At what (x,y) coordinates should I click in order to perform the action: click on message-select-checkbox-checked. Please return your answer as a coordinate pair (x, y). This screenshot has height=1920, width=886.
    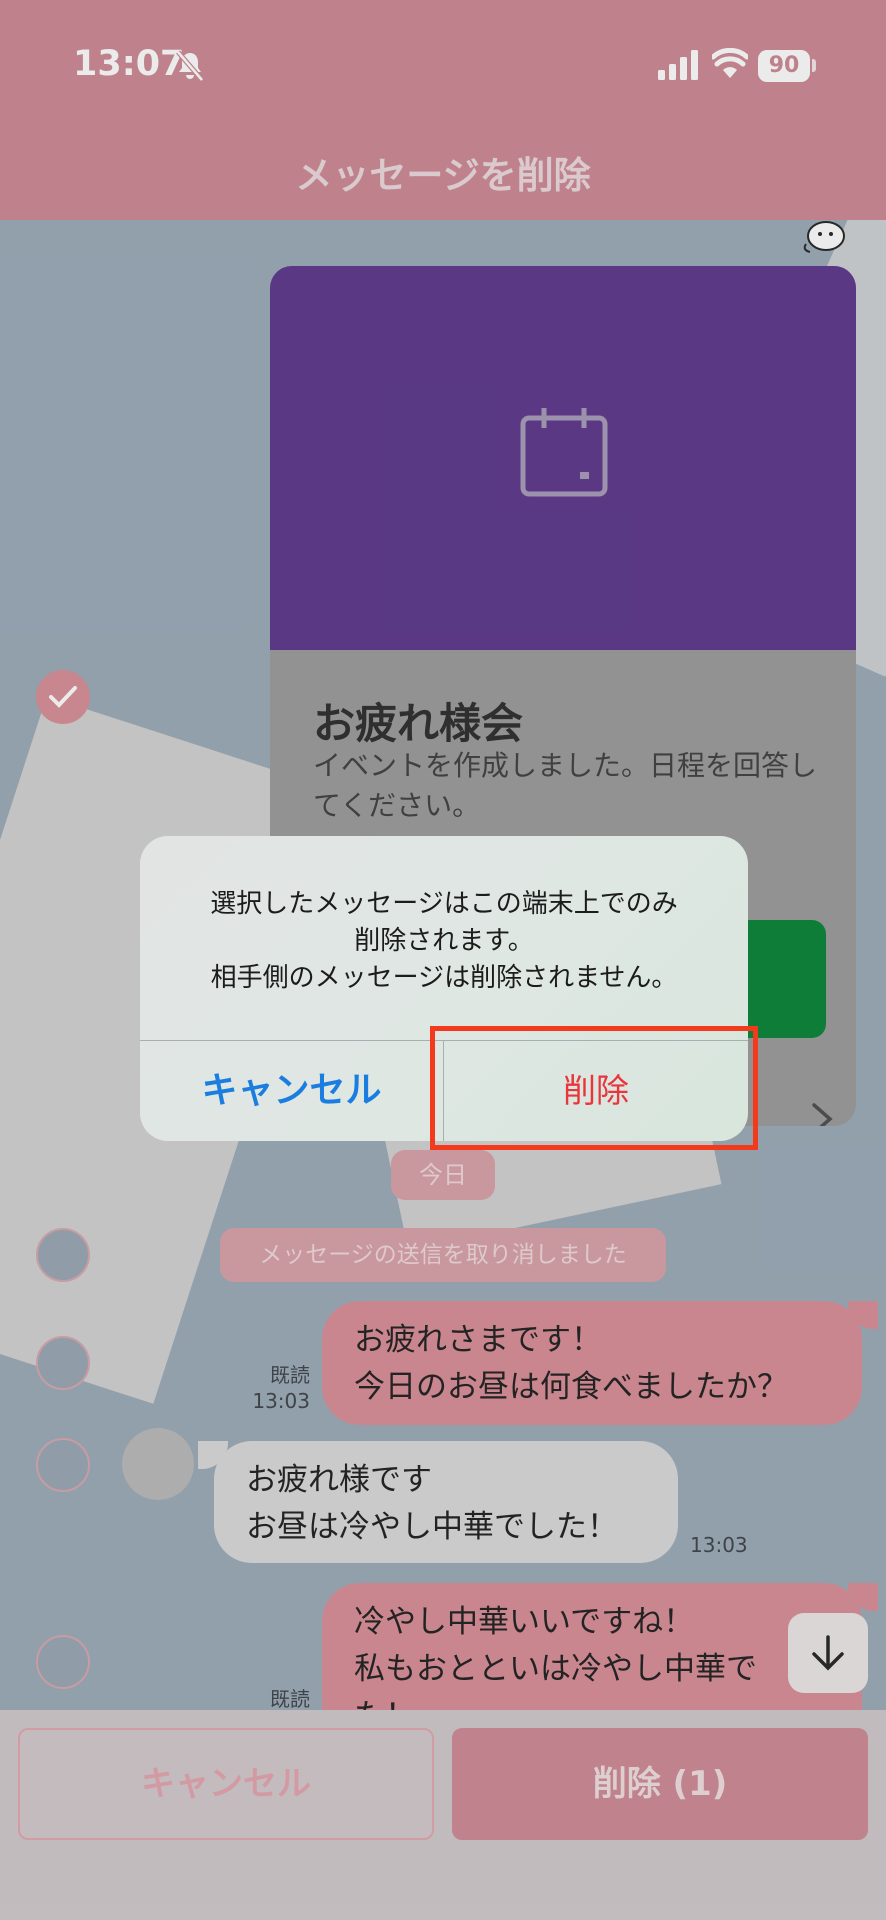
    Looking at the image, I should click on (63, 697).